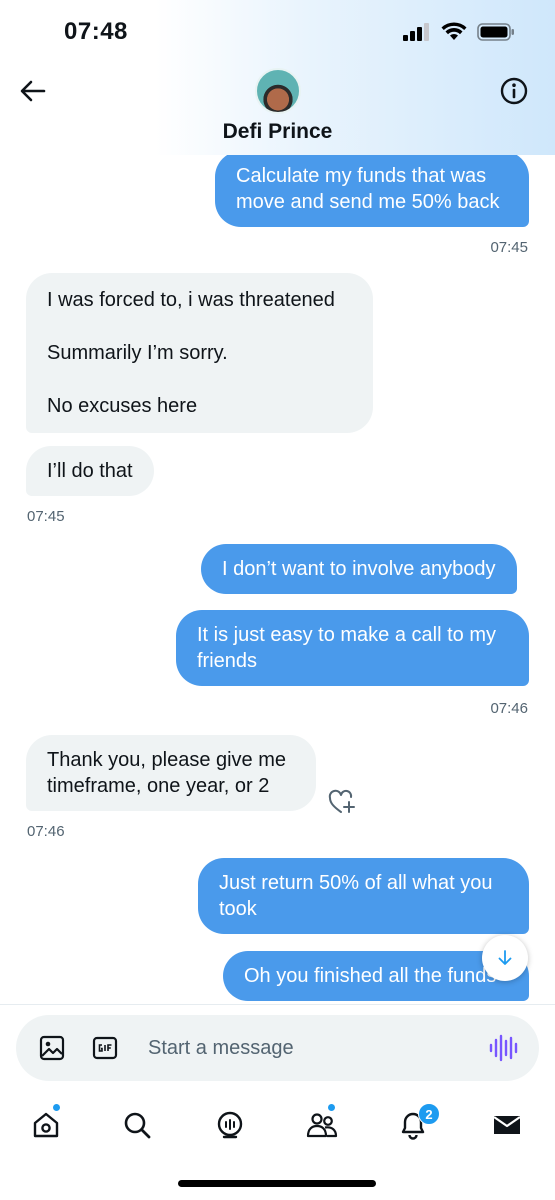  I want to click on message-text: No excuses here, so click(122, 406).